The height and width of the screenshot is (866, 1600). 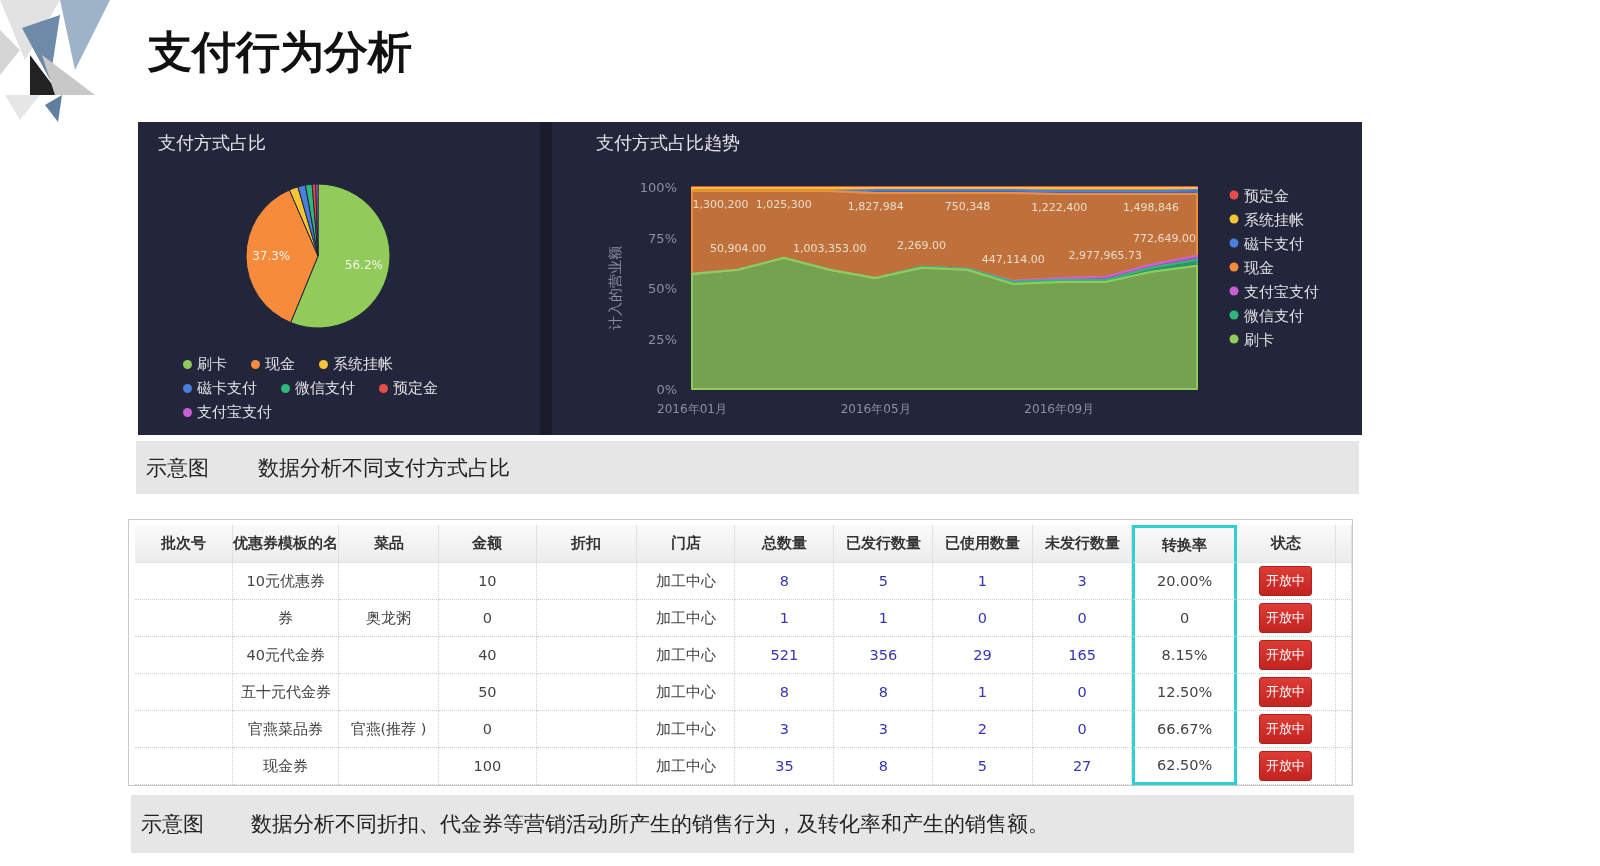 What do you see at coordinates (1105, 255) in the screenshot?
I see `data-label: 2,977,965.73` at bounding box center [1105, 255].